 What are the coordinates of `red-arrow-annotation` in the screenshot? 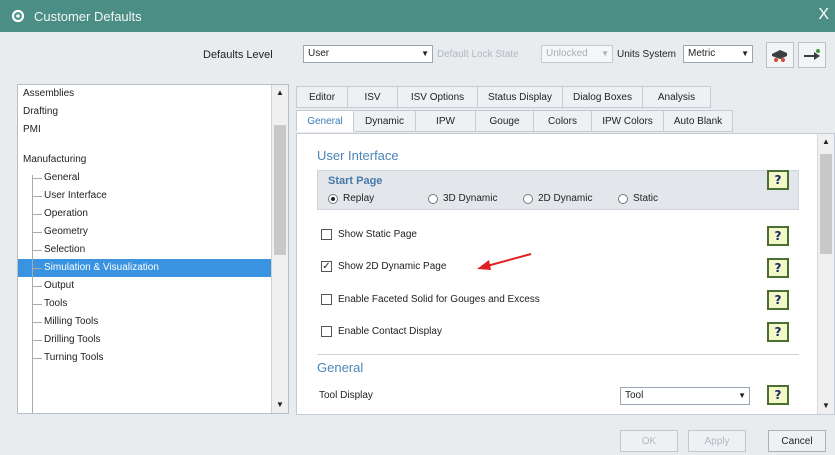 It's located at (504, 261).